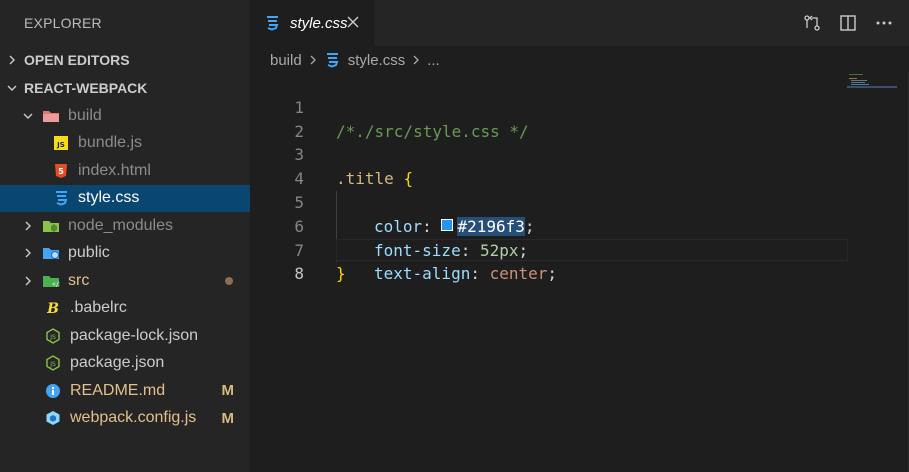  I want to click on open-changes-icon, so click(812, 23).